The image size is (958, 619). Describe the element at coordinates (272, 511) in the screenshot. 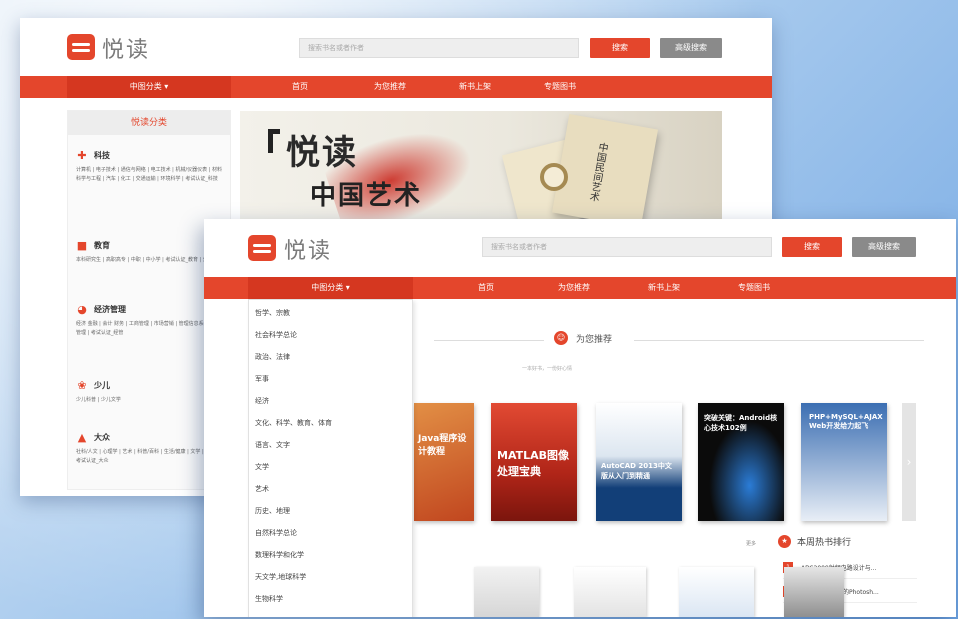

I see `dropdown-item: 历史、地理` at that location.